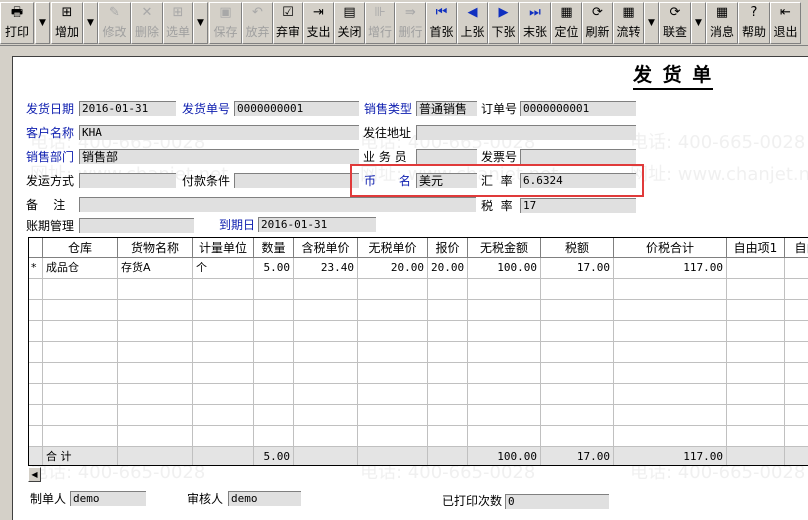 The image size is (808, 520). What do you see at coordinates (526, 132) in the screenshot?
I see `ship-address-field` at bounding box center [526, 132].